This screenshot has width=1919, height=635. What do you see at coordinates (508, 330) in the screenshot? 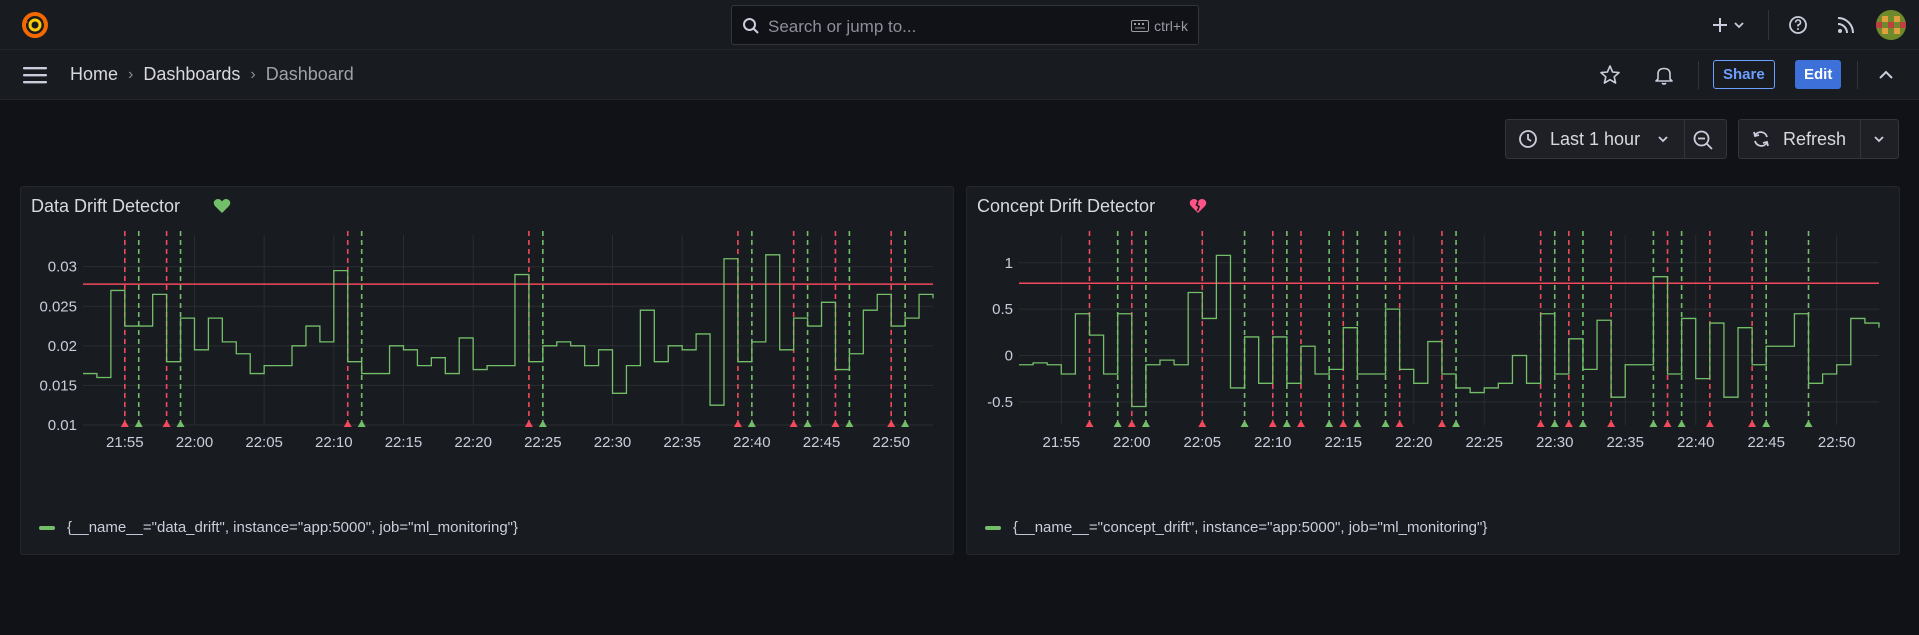
I see `series-line` at bounding box center [508, 330].